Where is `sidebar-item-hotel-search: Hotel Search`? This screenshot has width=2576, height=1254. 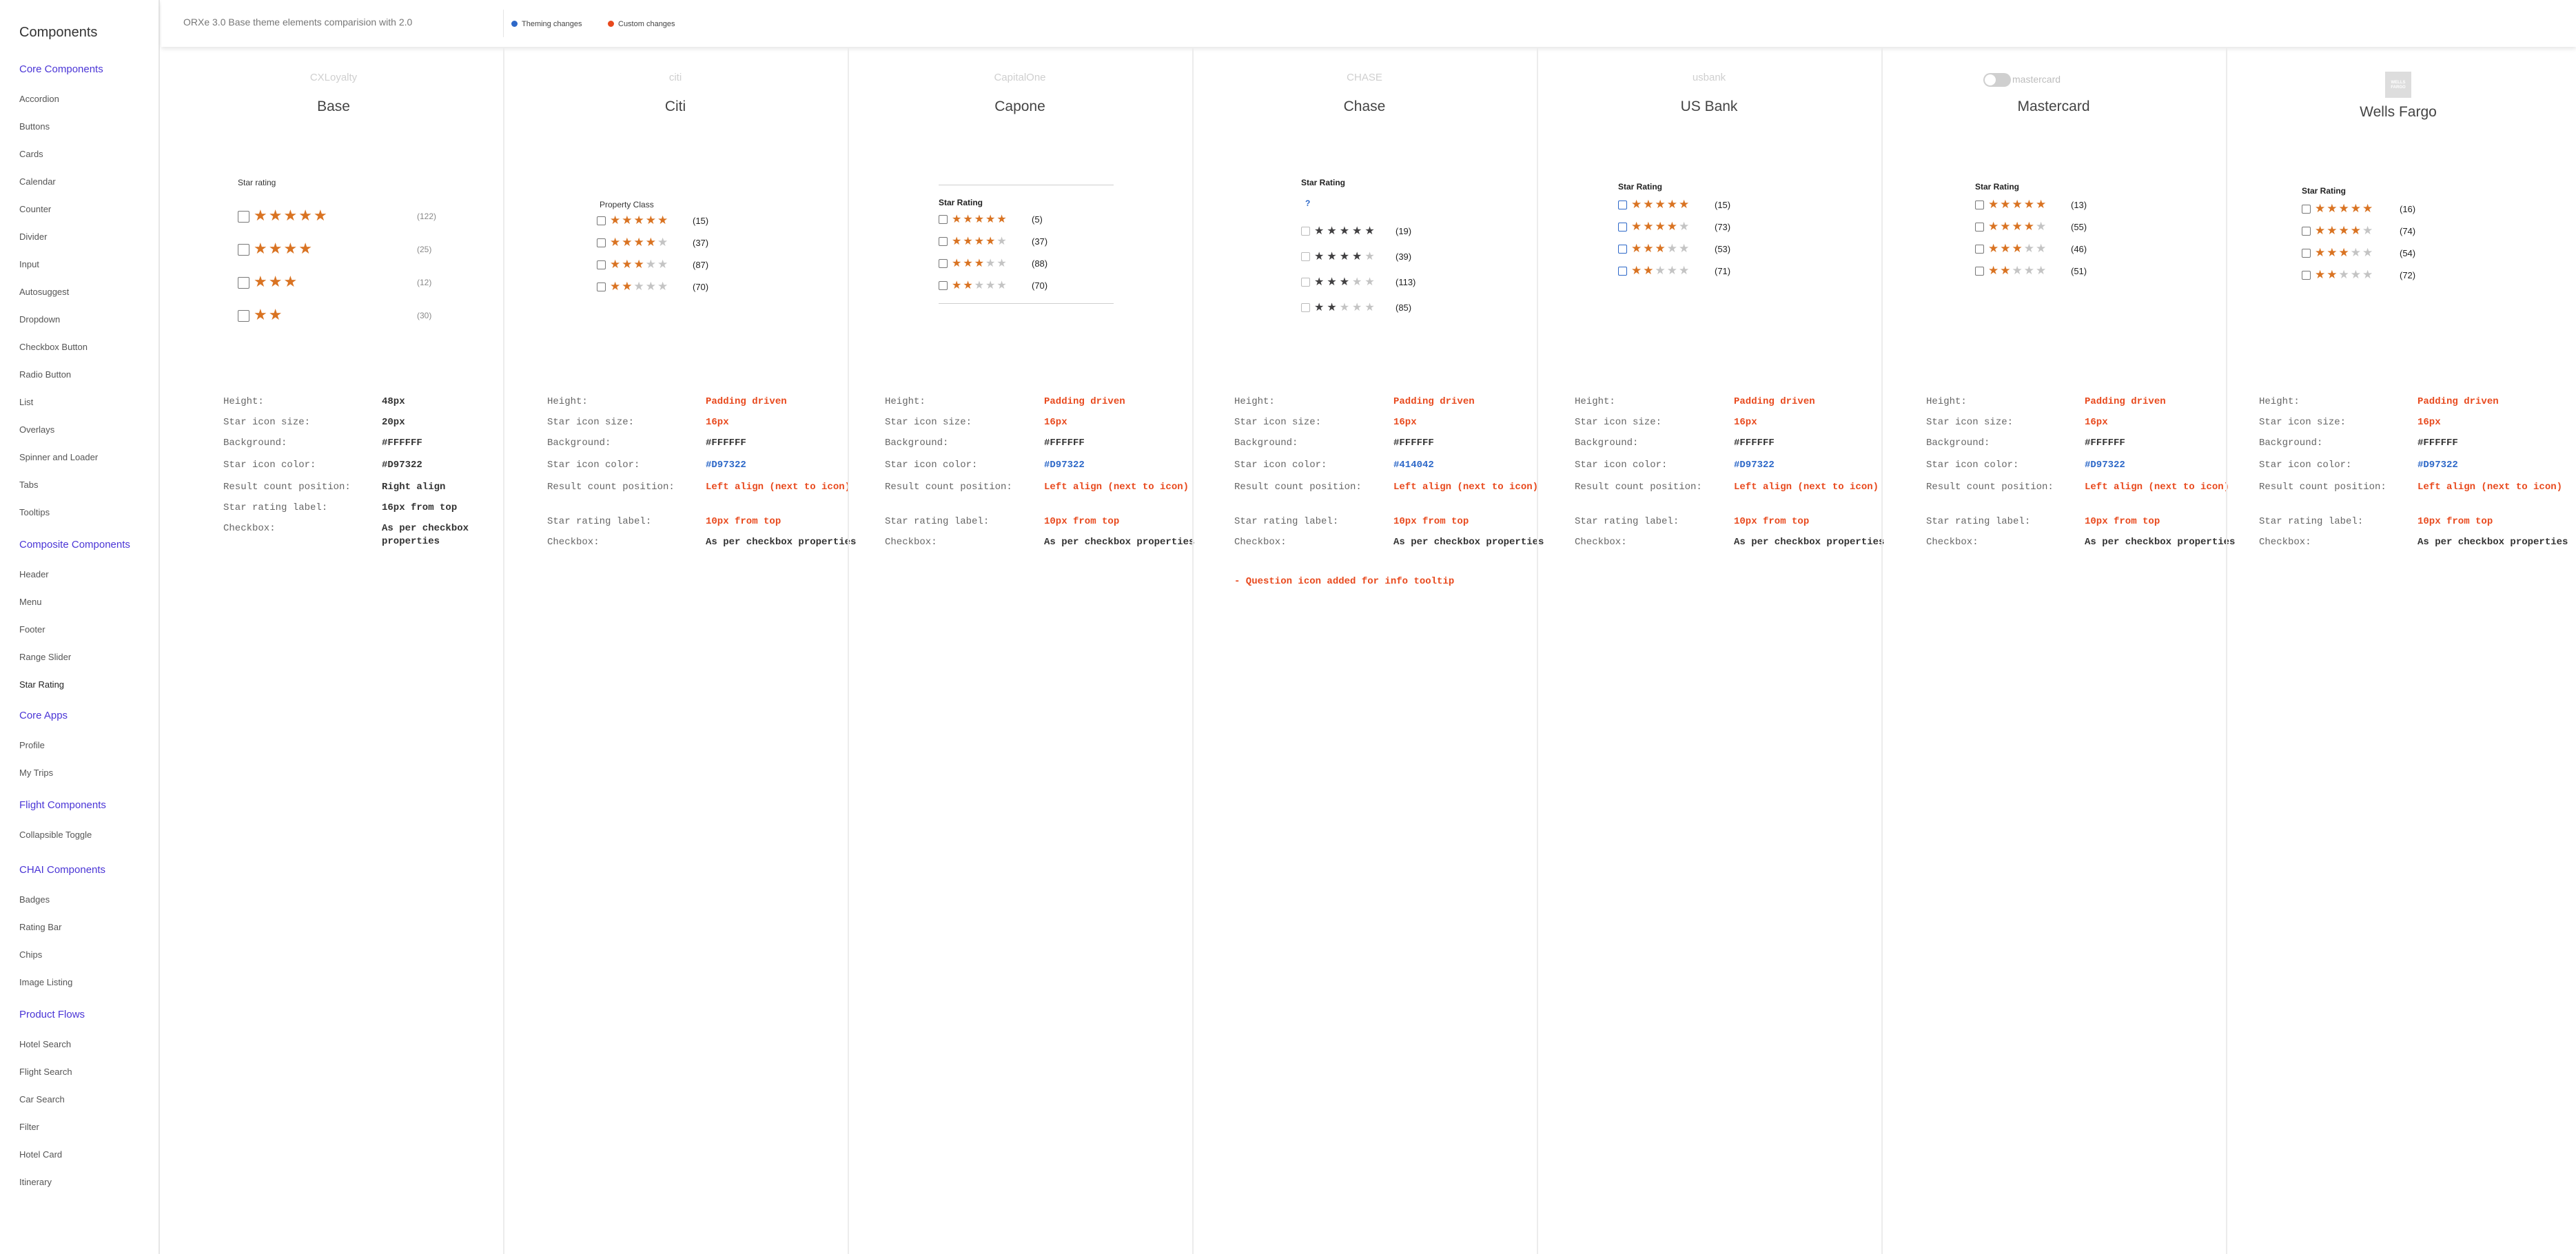 sidebar-item-hotel-search: Hotel Search is located at coordinates (45, 1044).